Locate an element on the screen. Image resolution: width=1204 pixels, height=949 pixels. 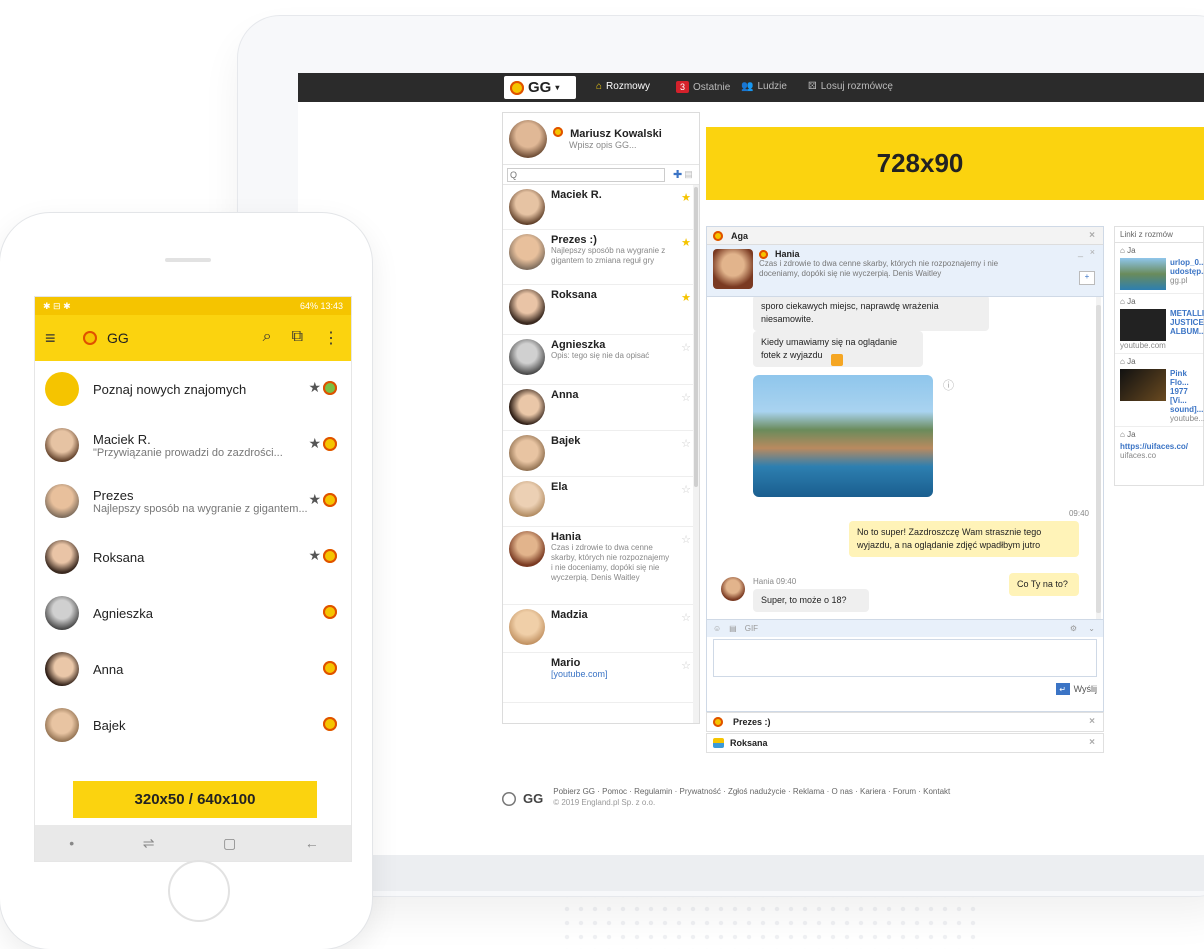
contact-item: Anna ☆ is located at coordinates (601, 408).